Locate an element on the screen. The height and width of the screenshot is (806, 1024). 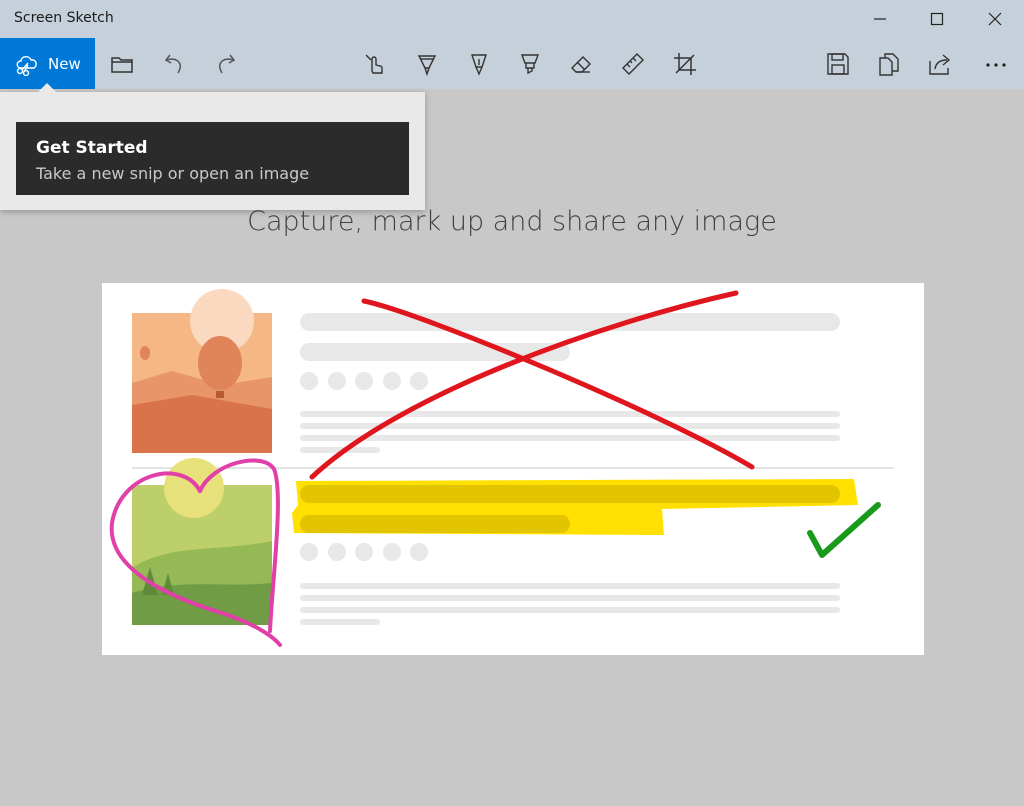
highlighter-button is located at coordinates (530, 63).